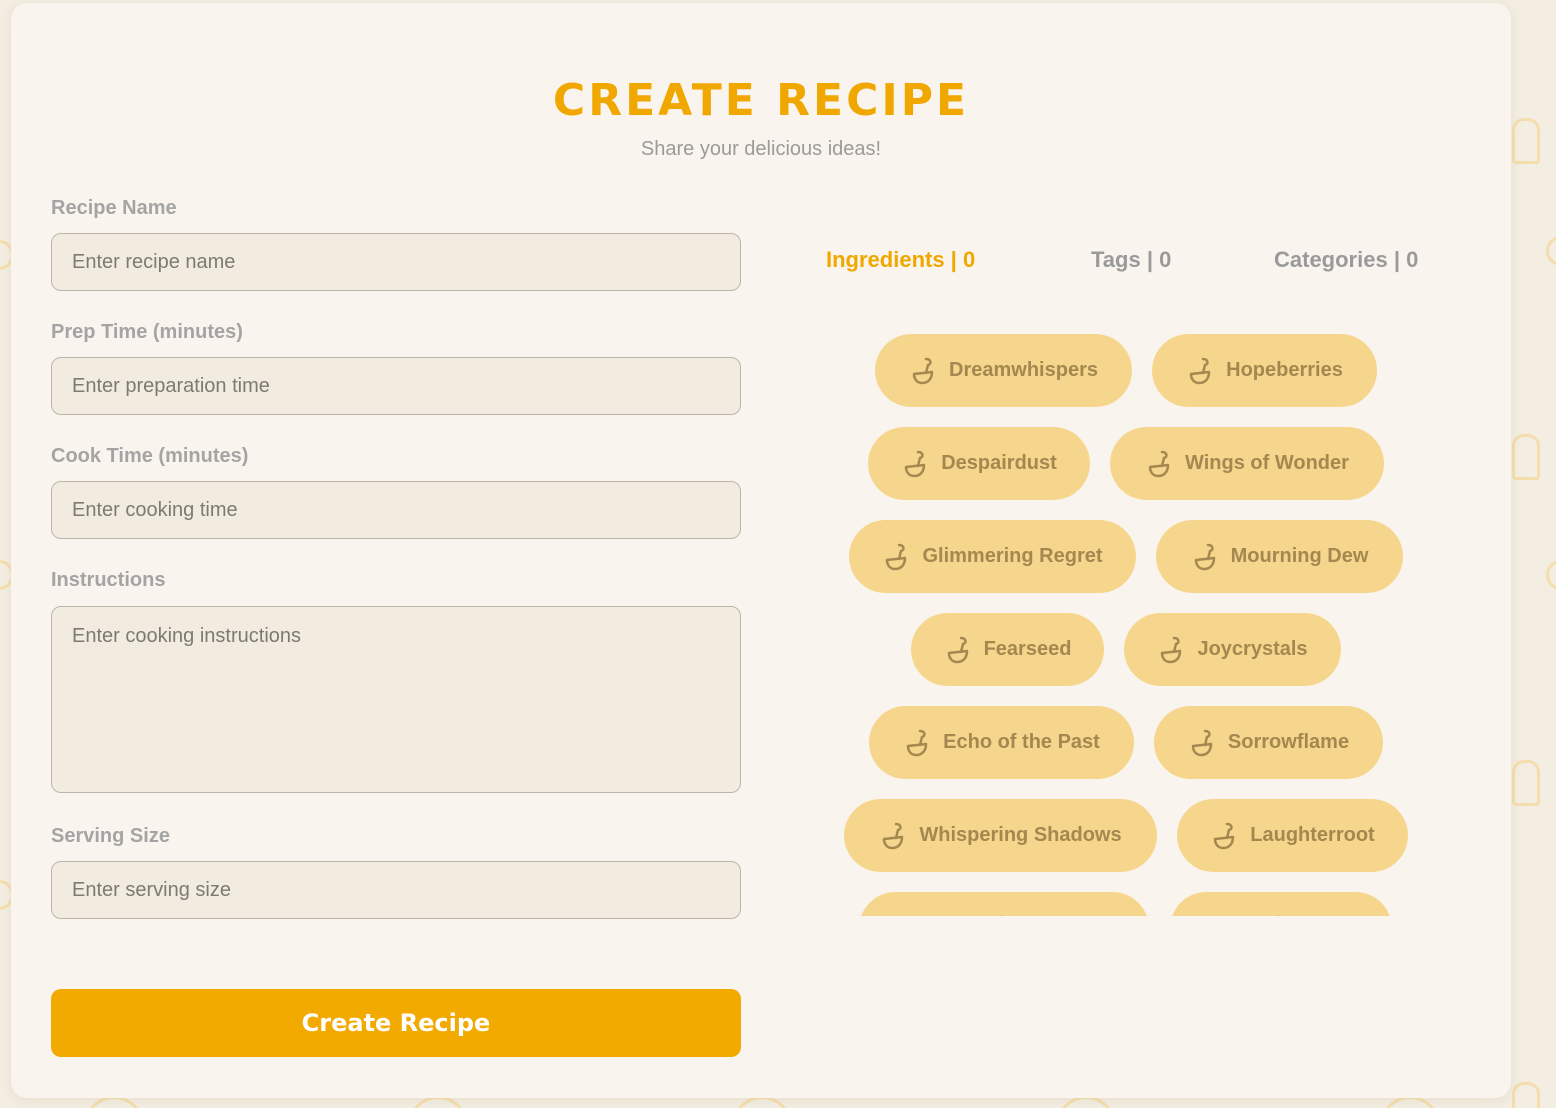  I want to click on ingredient-chip: Fearseed, so click(1007, 649).